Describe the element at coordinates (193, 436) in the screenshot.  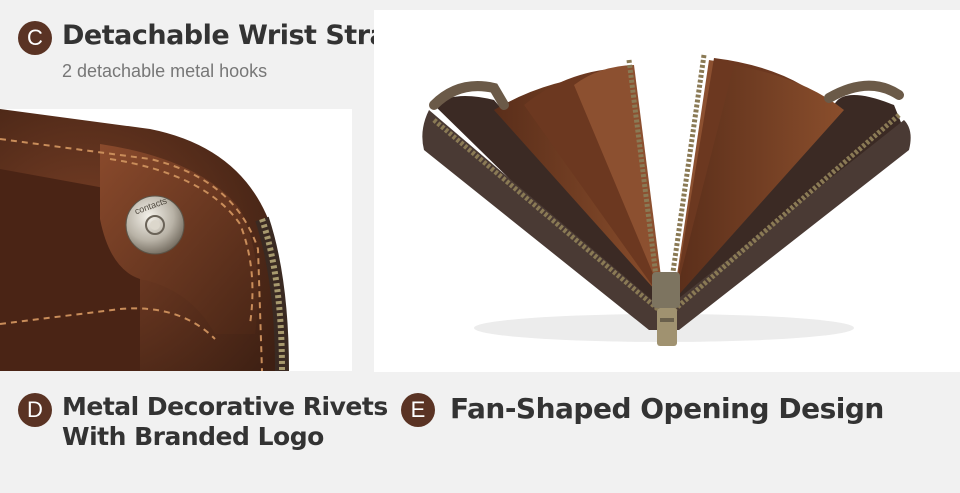
I see `feature-d-title-line2: With Branded Logo` at that location.